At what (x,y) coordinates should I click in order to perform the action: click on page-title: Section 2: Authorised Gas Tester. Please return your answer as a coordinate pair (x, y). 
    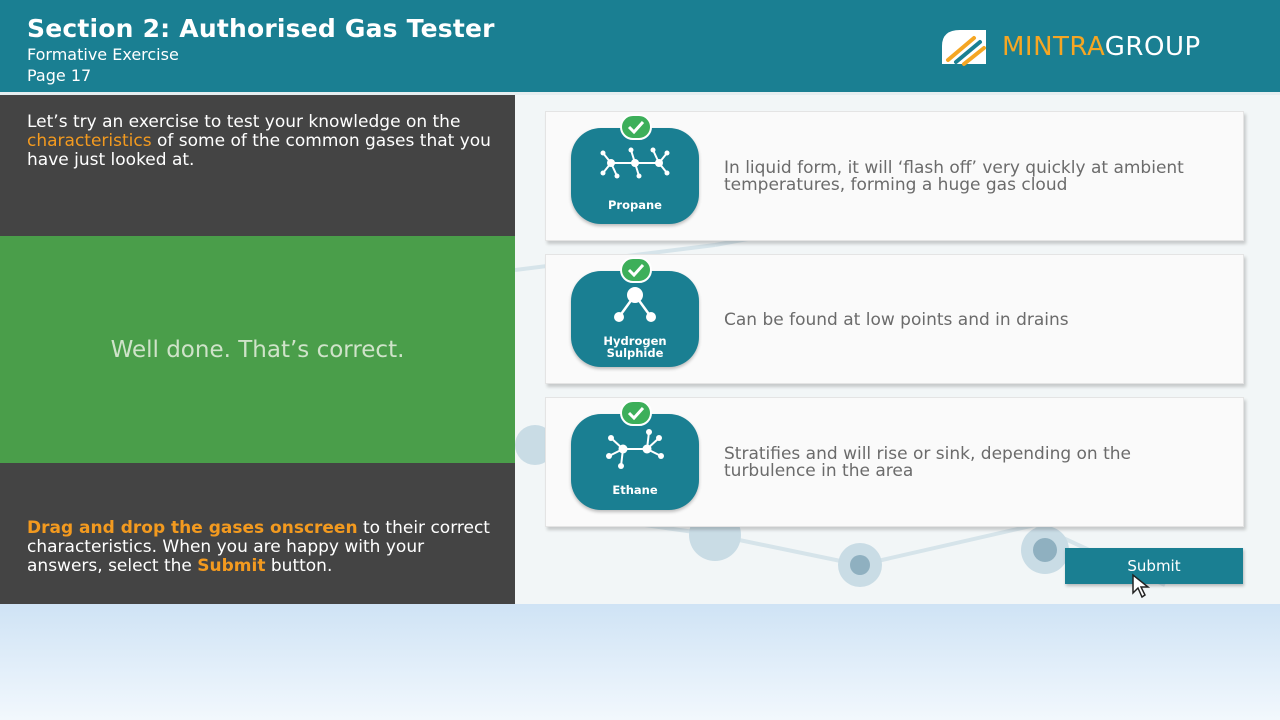
    Looking at the image, I should click on (261, 28).